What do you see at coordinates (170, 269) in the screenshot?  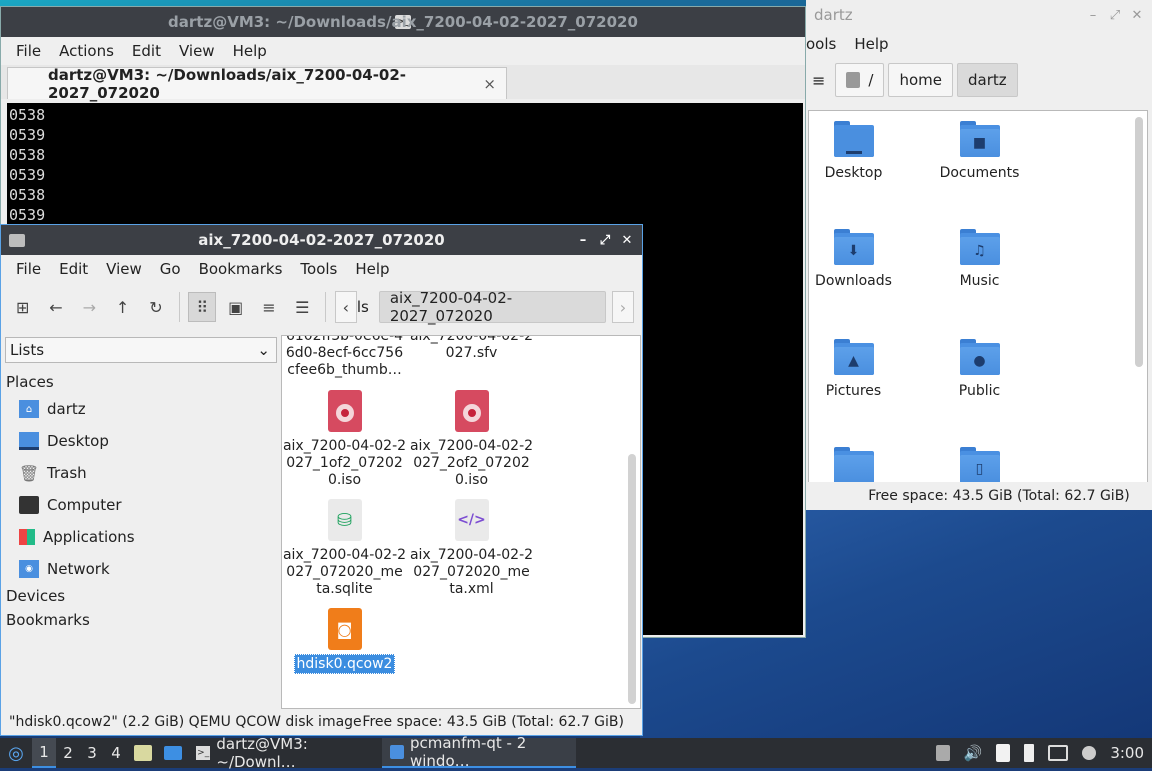 I see `menu-go: Go` at bounding box center [170, 269].